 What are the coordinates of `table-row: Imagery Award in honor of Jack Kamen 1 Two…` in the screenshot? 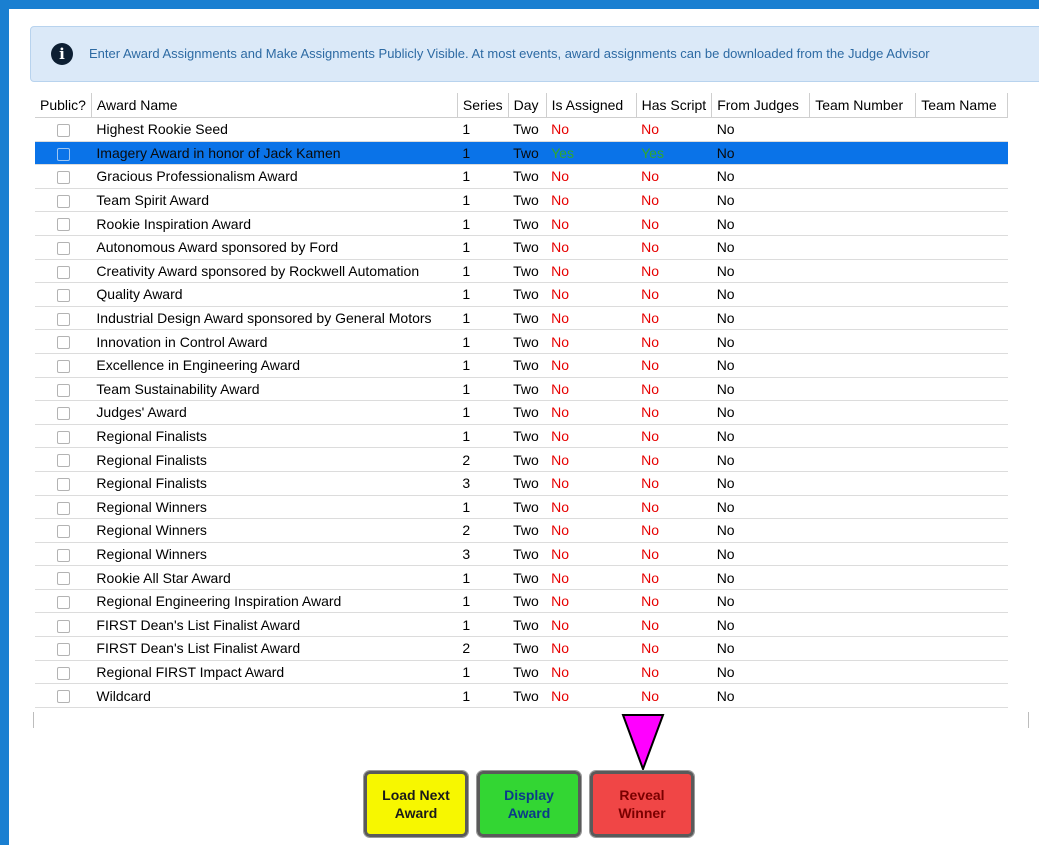 It's located at (521, 153).